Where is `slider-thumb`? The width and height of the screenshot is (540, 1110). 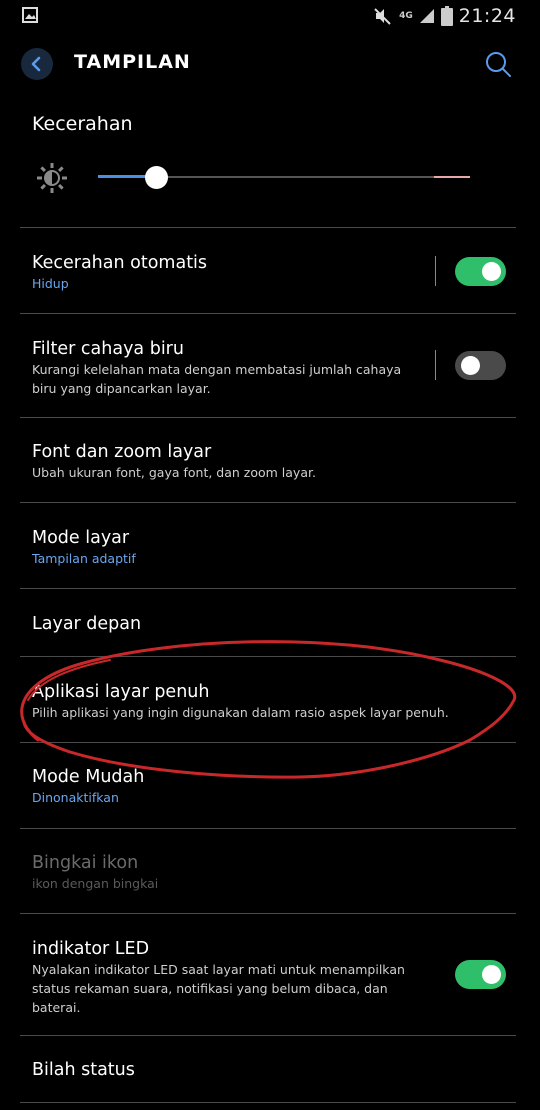
slider-thumb is located at coordinates (156, 177).